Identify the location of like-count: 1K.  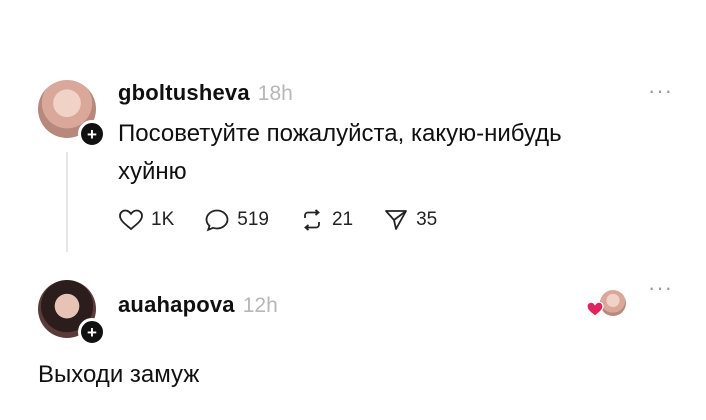
(163, 219).